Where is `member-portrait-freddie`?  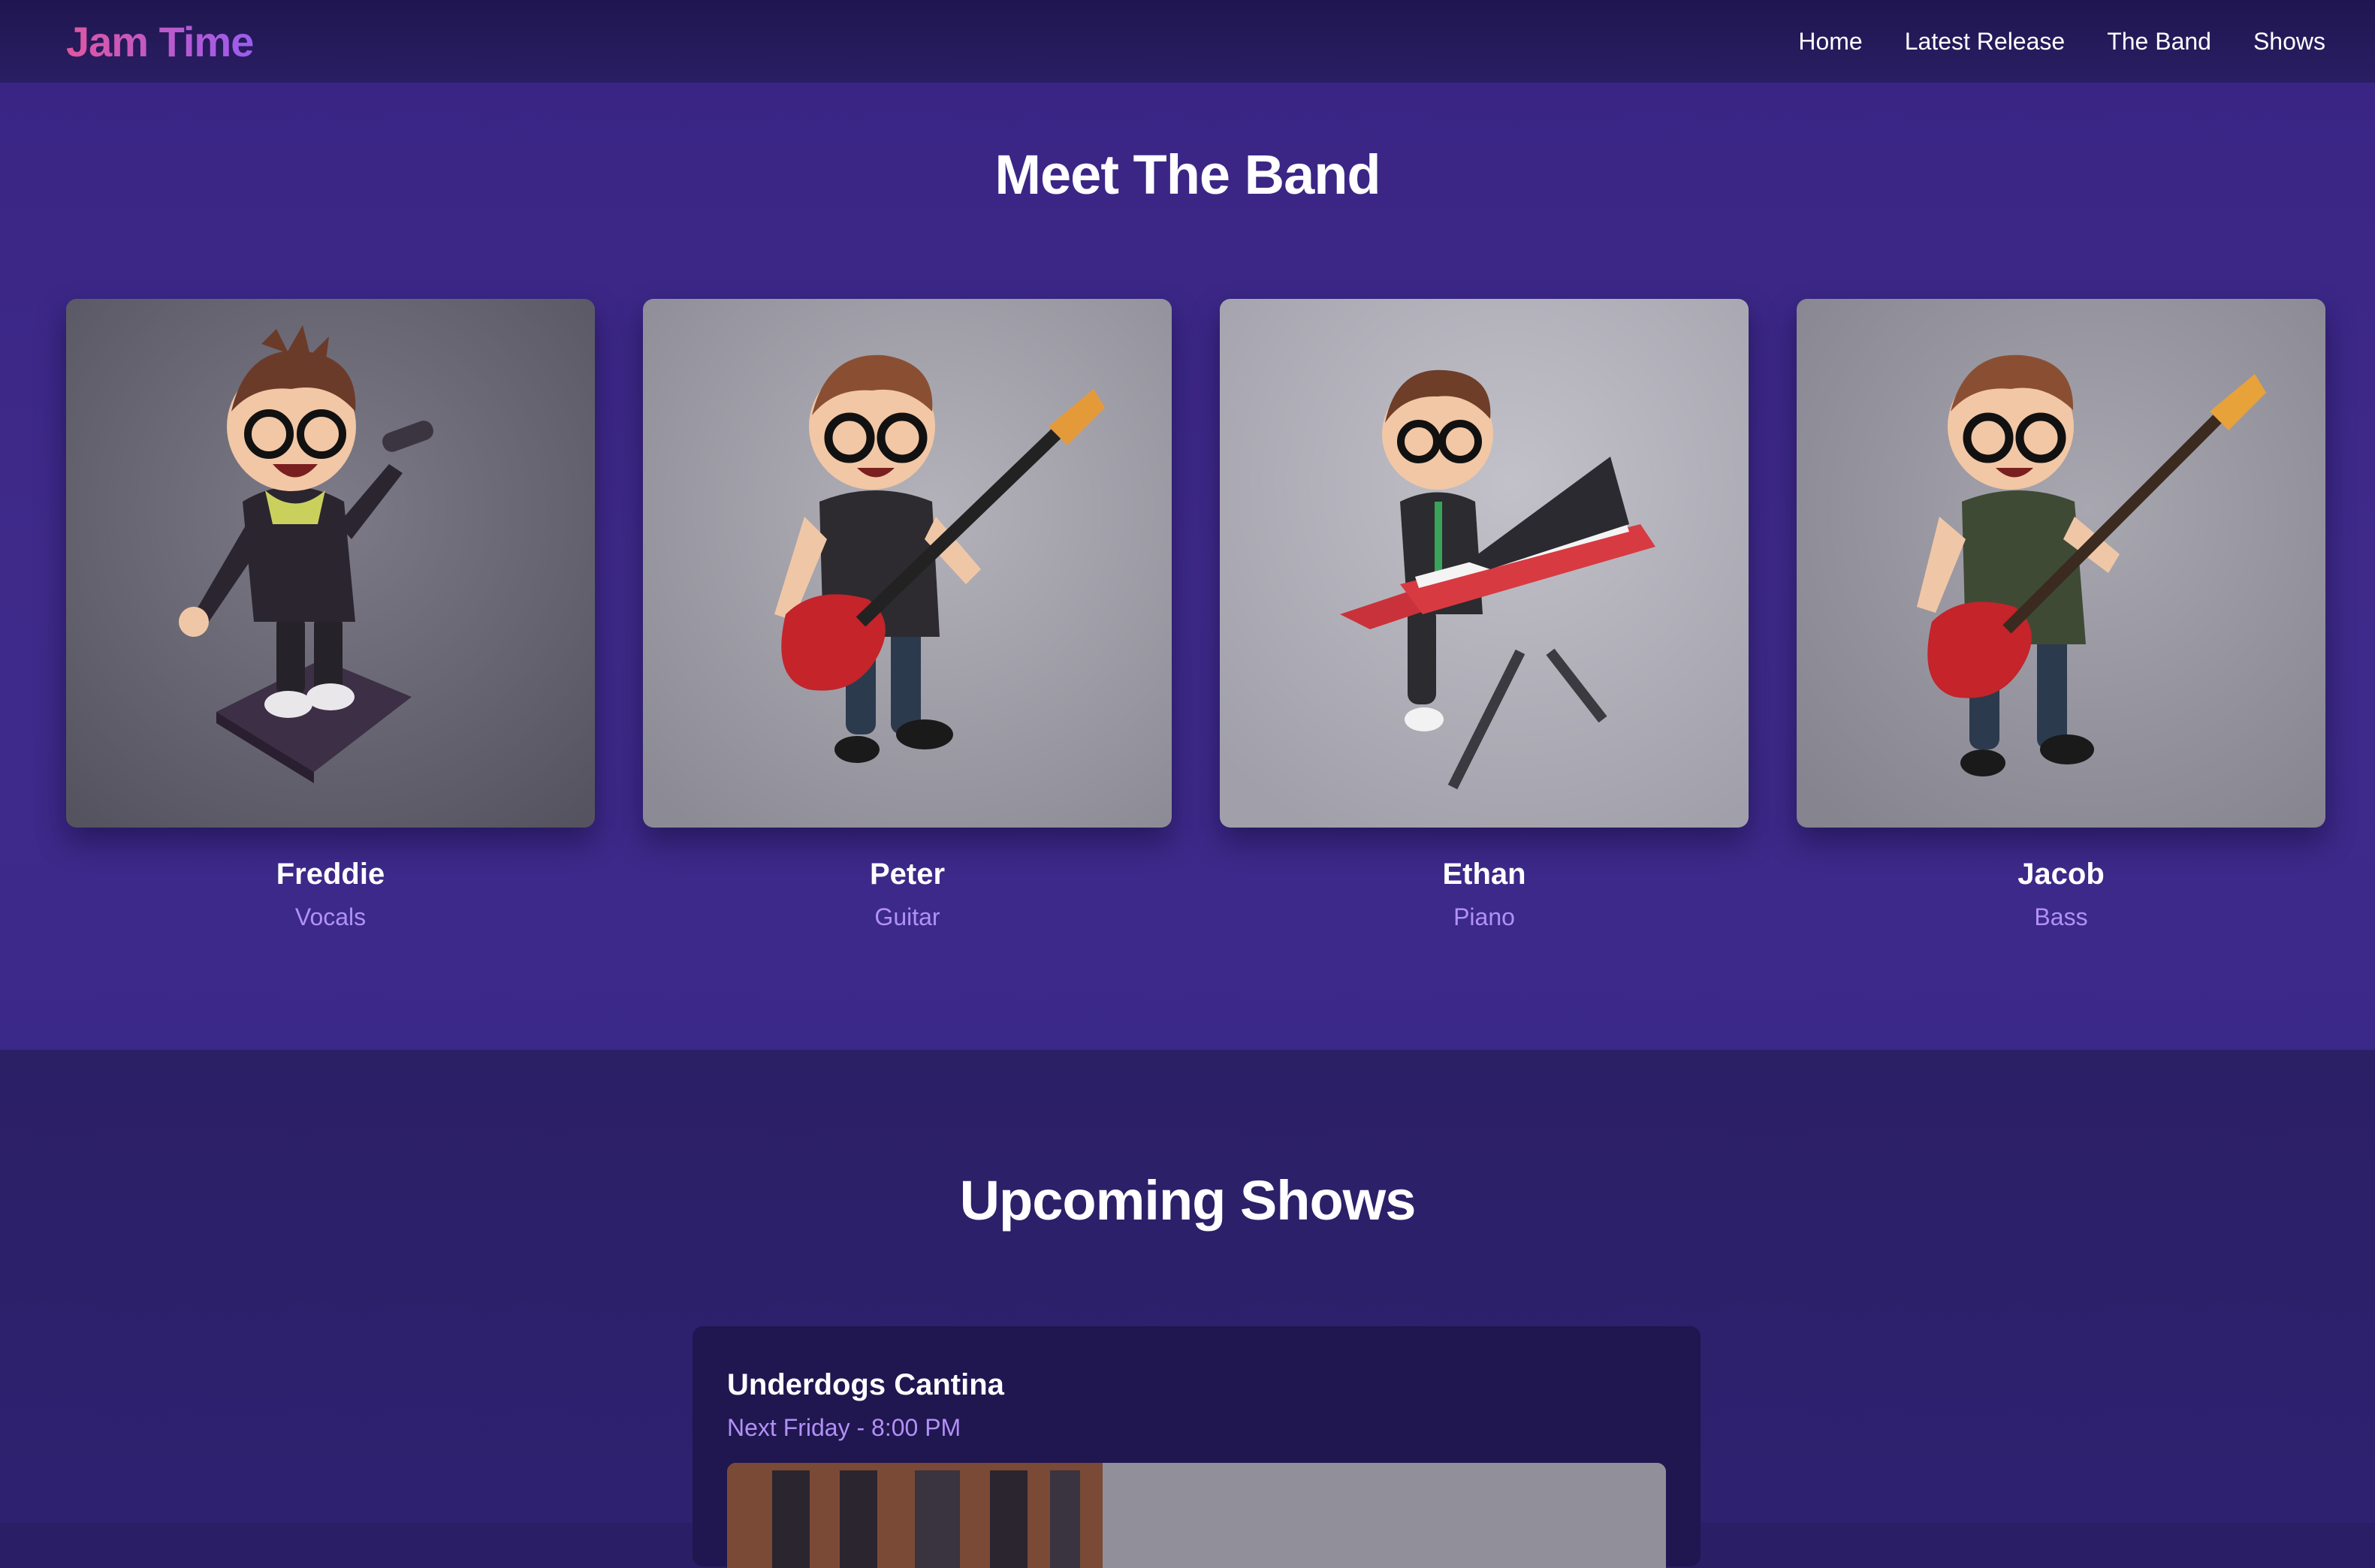
member-portrait-freddie is located at coordinates (330, 563).